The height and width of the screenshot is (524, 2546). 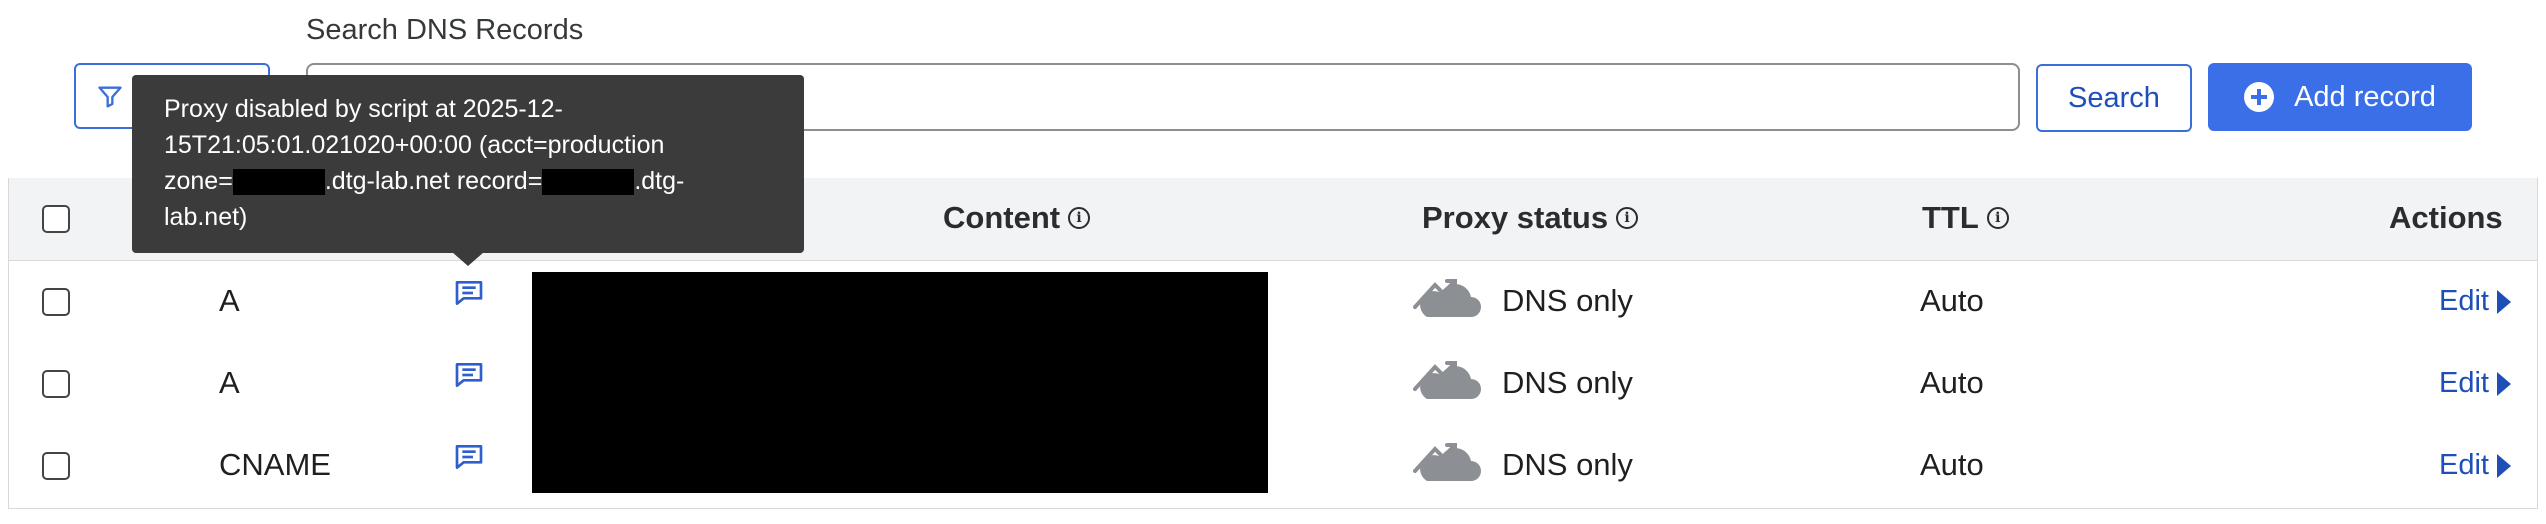 I want to click on tooltip-arrow, so click(x=468, y=259).